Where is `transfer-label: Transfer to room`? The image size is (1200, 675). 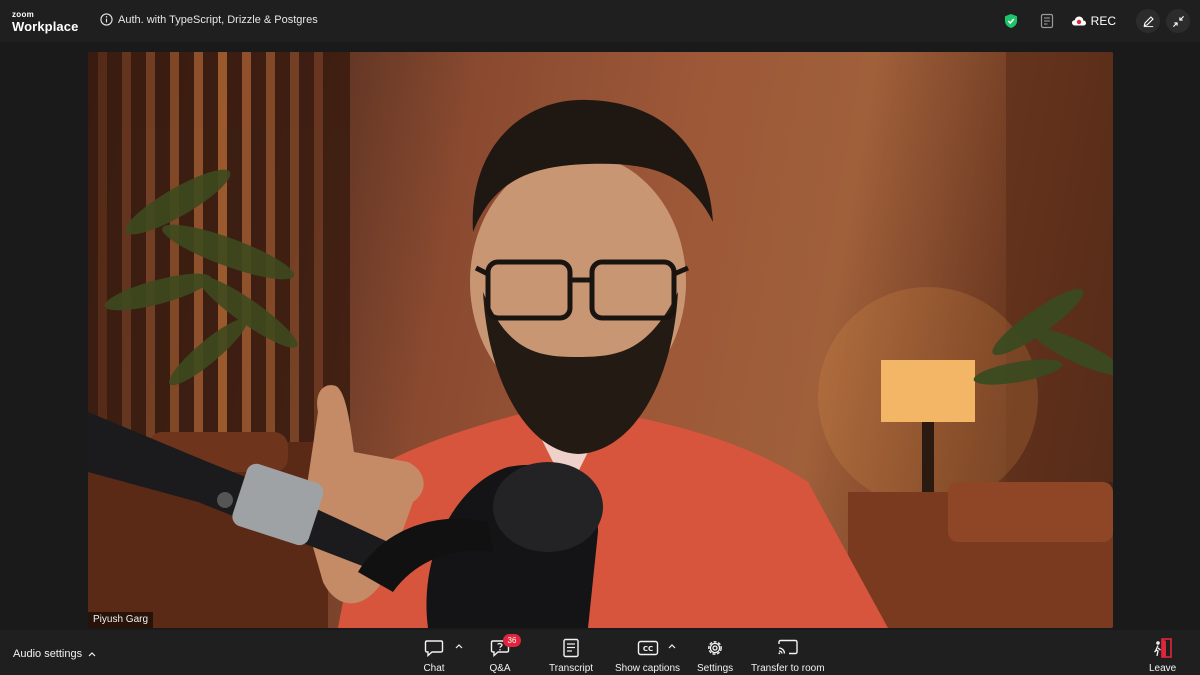 transfer-label: Transfer to room is located at coordinates (788, 668).